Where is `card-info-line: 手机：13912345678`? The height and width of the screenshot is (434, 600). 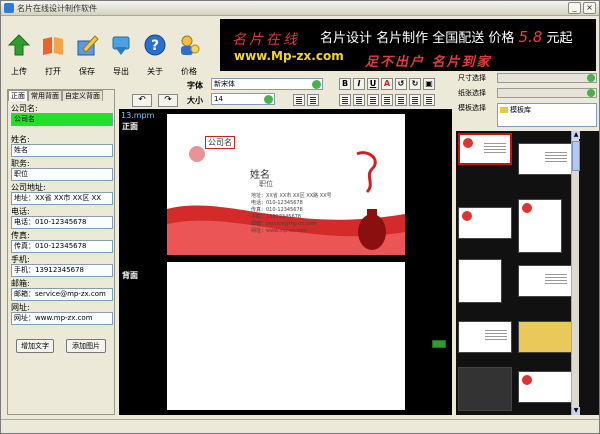 card-info-line: 手机：13912345678 is located at coordinates (276, 216).